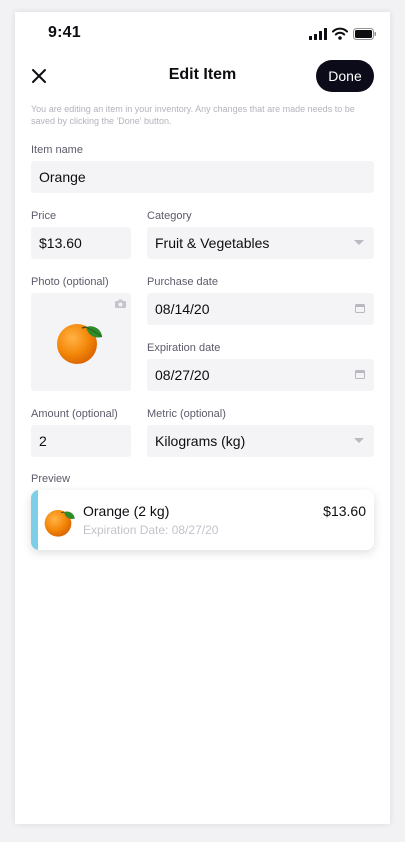  I want to click on item-name-input: Orange, so click(202, 177).